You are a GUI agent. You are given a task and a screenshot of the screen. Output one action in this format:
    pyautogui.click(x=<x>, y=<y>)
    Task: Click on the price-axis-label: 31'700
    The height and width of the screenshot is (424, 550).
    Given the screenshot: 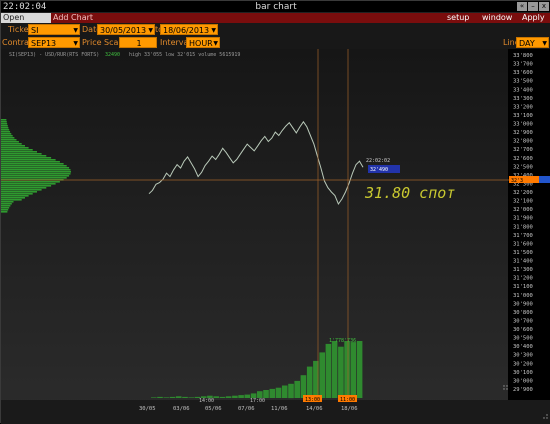 What is the action you would take?
    pyautogui.click(x=523, y=236)
    